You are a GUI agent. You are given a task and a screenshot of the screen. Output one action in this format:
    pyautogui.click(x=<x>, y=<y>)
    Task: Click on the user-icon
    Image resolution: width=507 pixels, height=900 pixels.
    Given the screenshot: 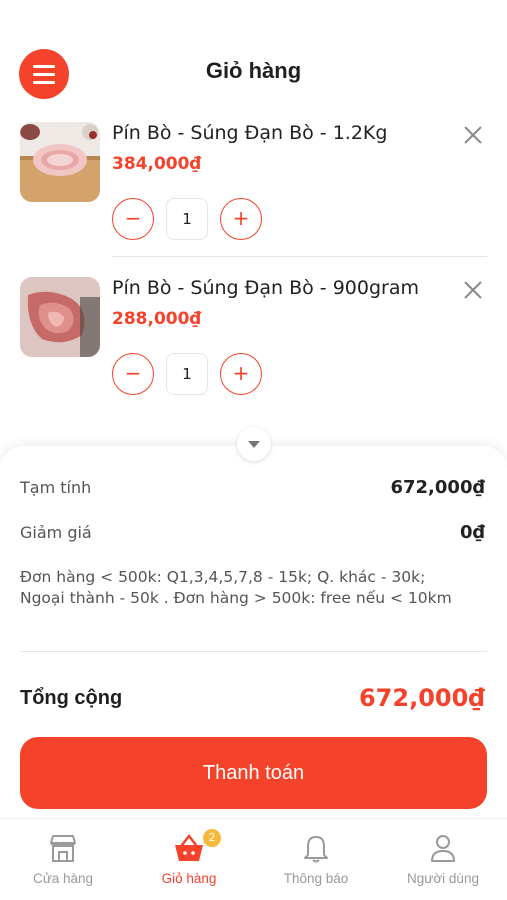 What is the action you would take?
    pyautogui.click(x=443, y=848)
    